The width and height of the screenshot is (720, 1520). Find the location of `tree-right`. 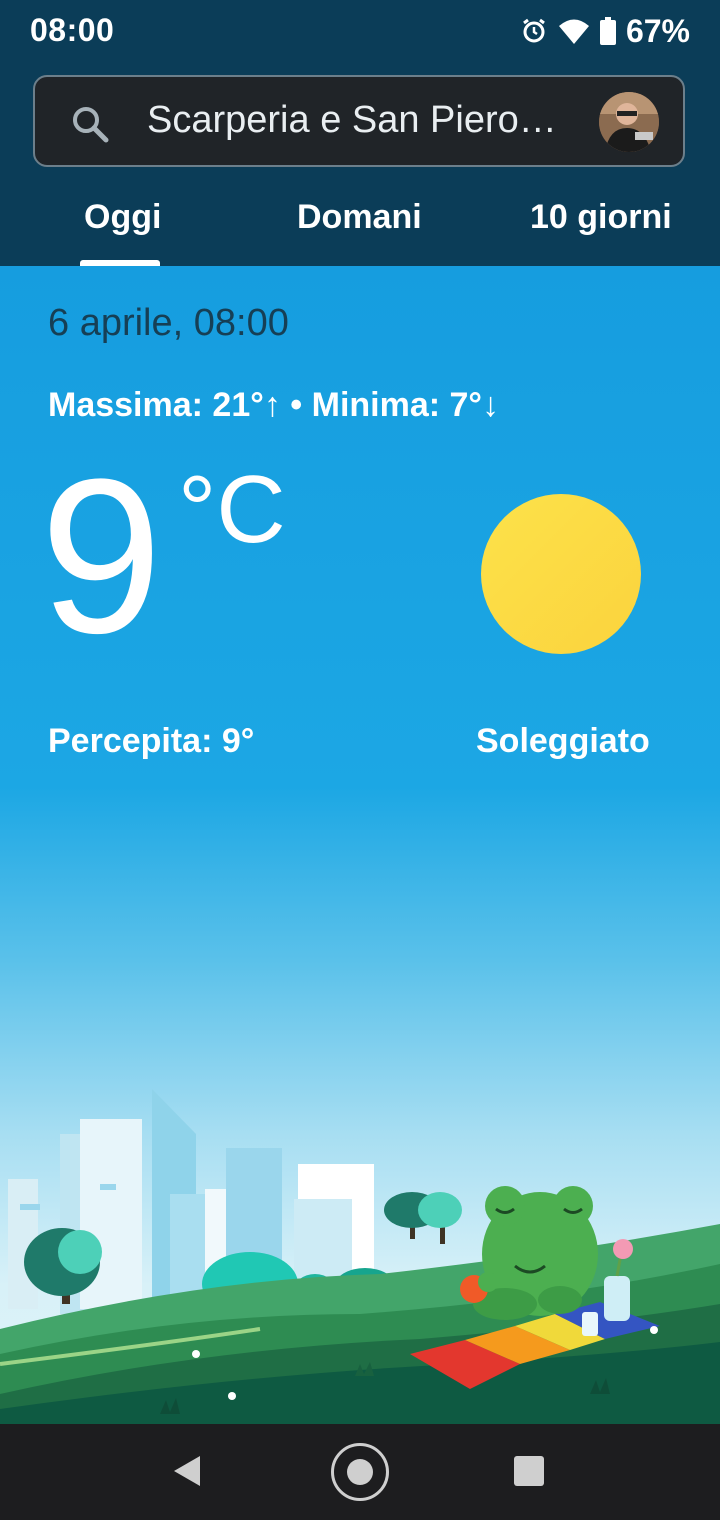

tree-right is located at coordinates (423, 1218).